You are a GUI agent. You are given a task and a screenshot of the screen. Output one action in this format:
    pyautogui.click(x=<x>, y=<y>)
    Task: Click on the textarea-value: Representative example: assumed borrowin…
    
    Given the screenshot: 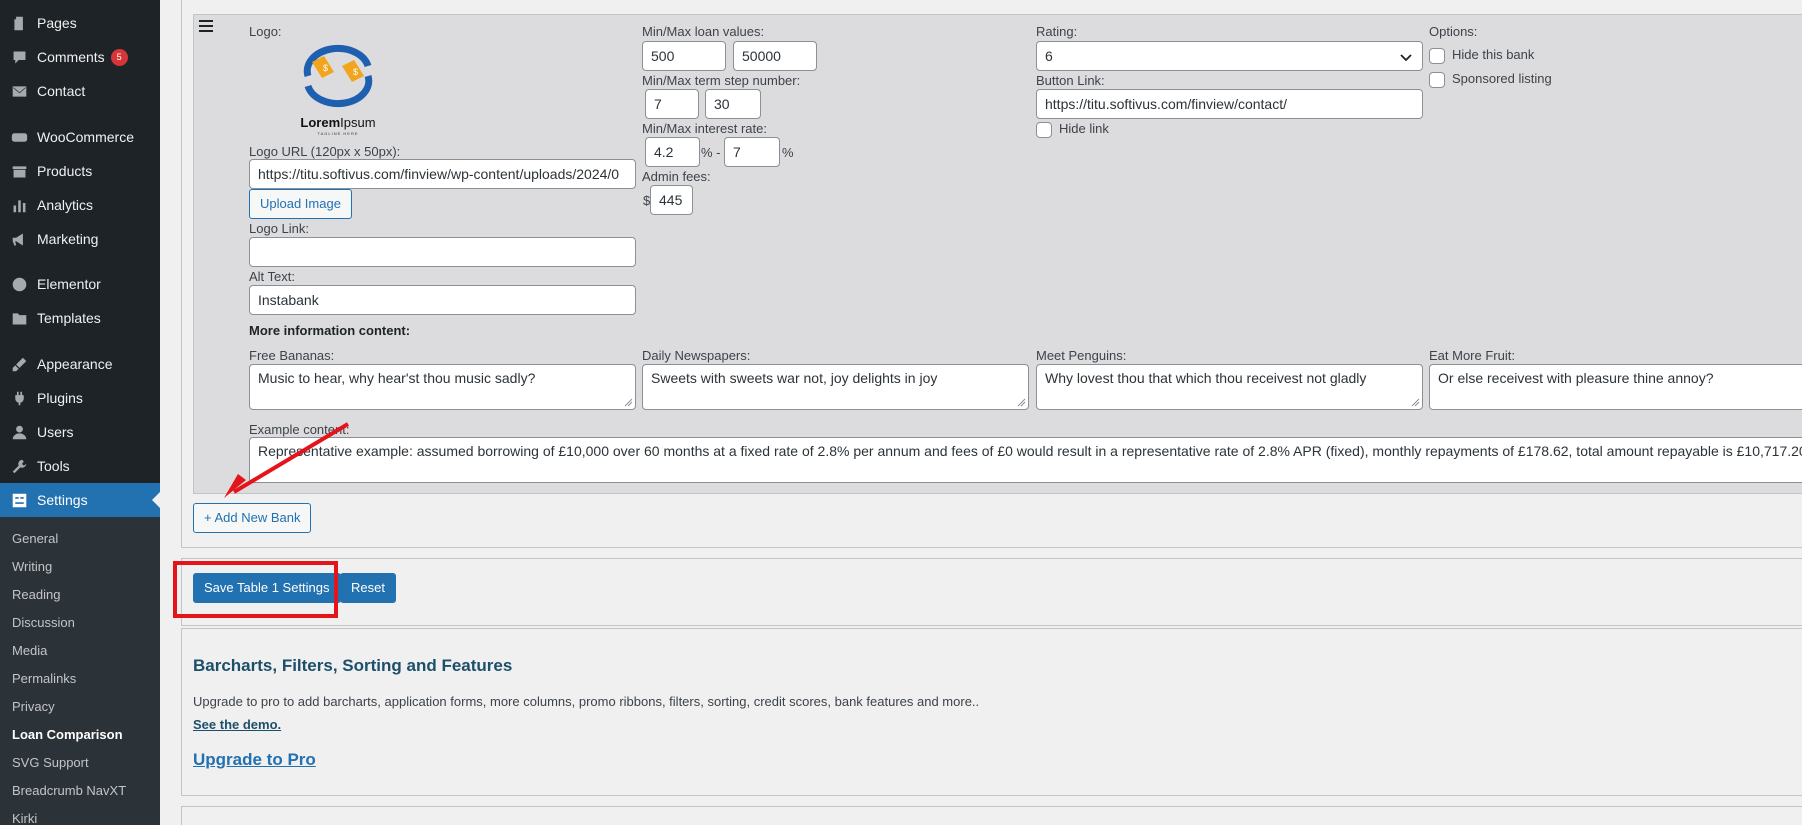 What is the action you would take?
    pyautogui.click(x=1030, y=451)
    